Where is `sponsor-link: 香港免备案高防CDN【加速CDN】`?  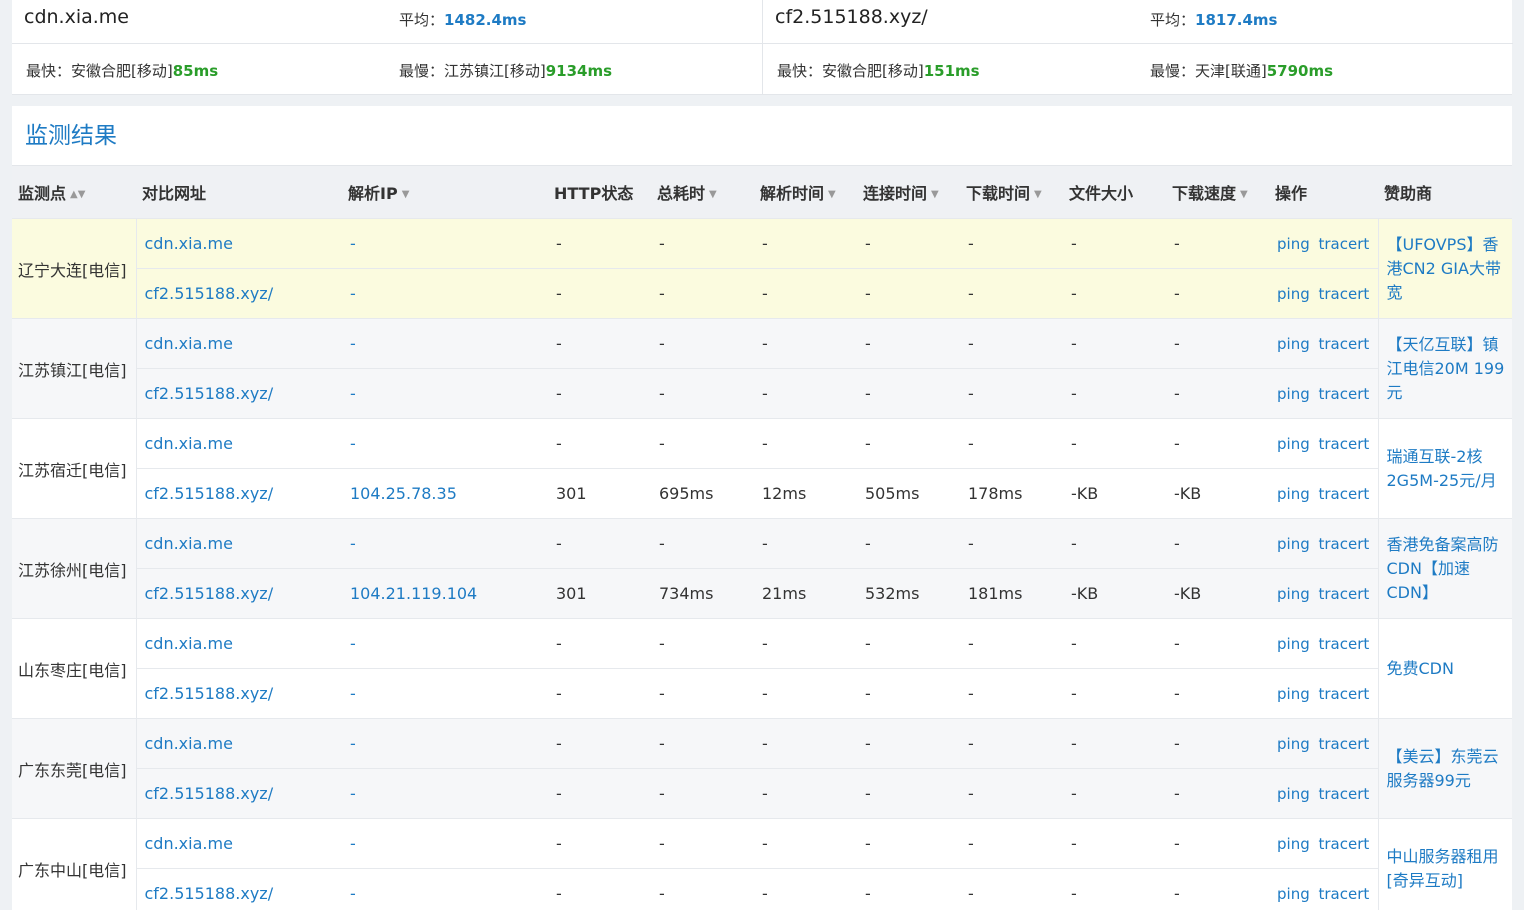
sponsor-link: 香港免备案高防CDN【加速CDN】 is located at coordinates (1444, 568).